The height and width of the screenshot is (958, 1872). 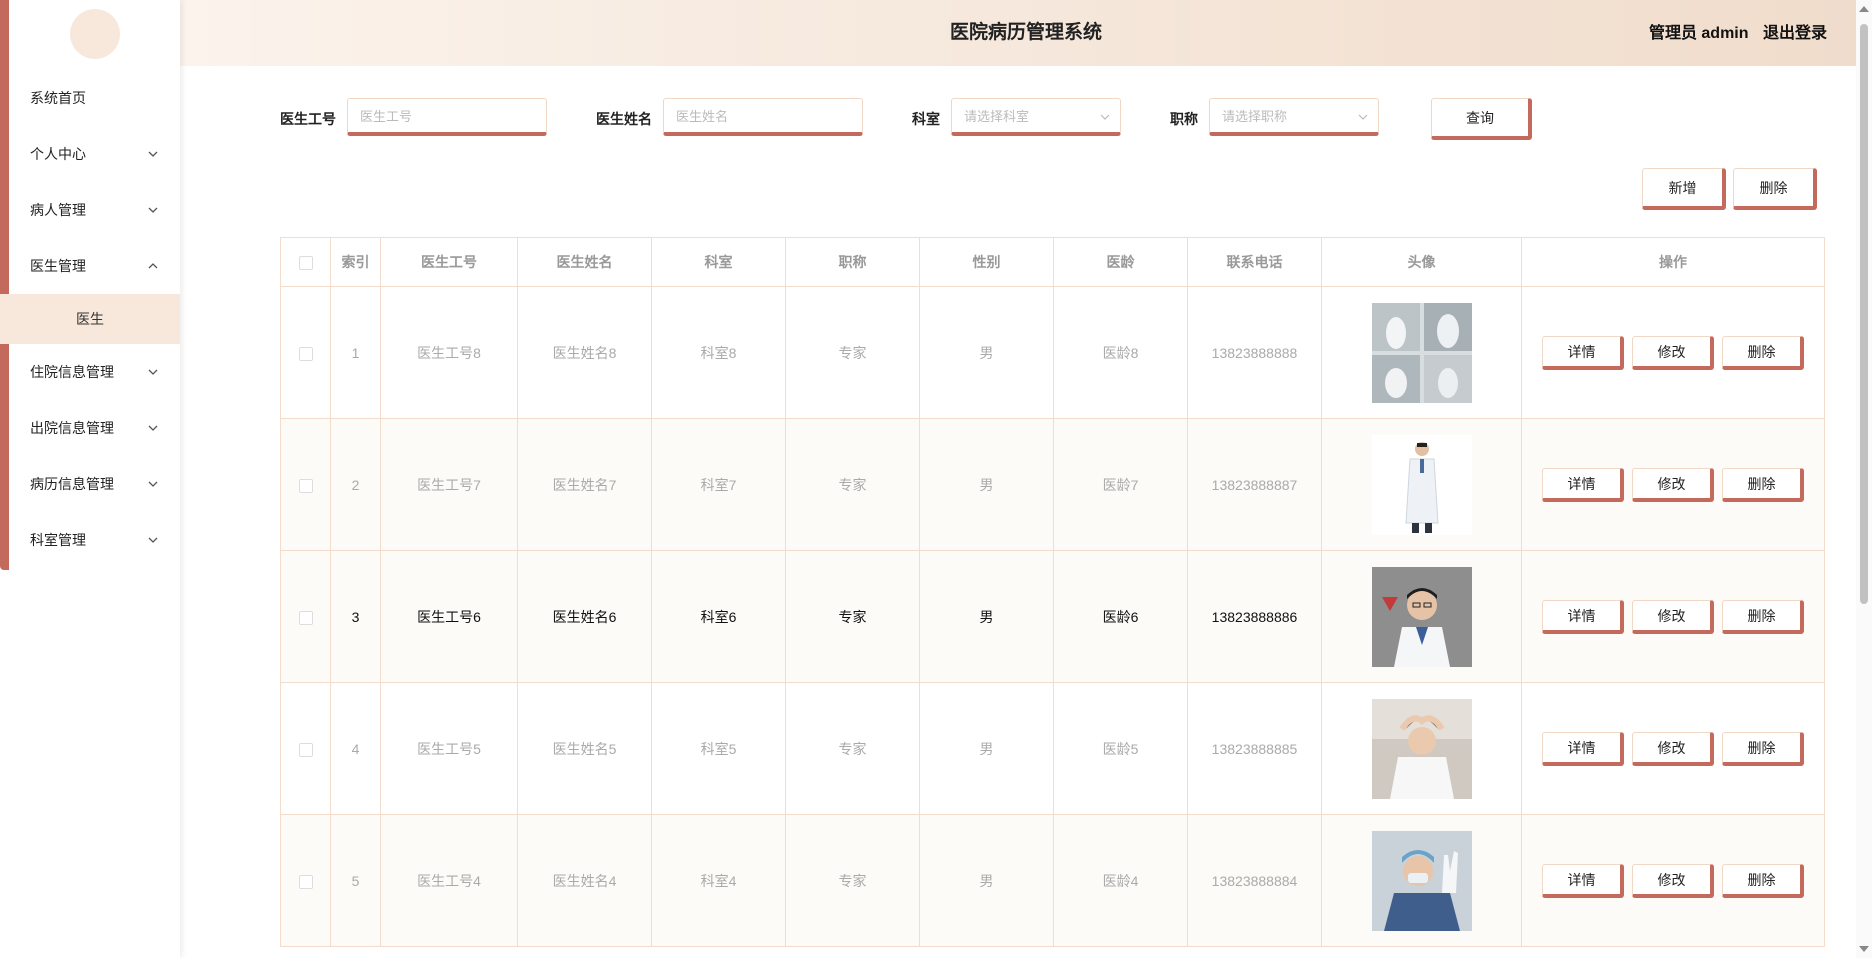 What do you see at coordinates (852, 262) in the screenshot?
I see `col-header: 职称` at bounding box center [852, 262].